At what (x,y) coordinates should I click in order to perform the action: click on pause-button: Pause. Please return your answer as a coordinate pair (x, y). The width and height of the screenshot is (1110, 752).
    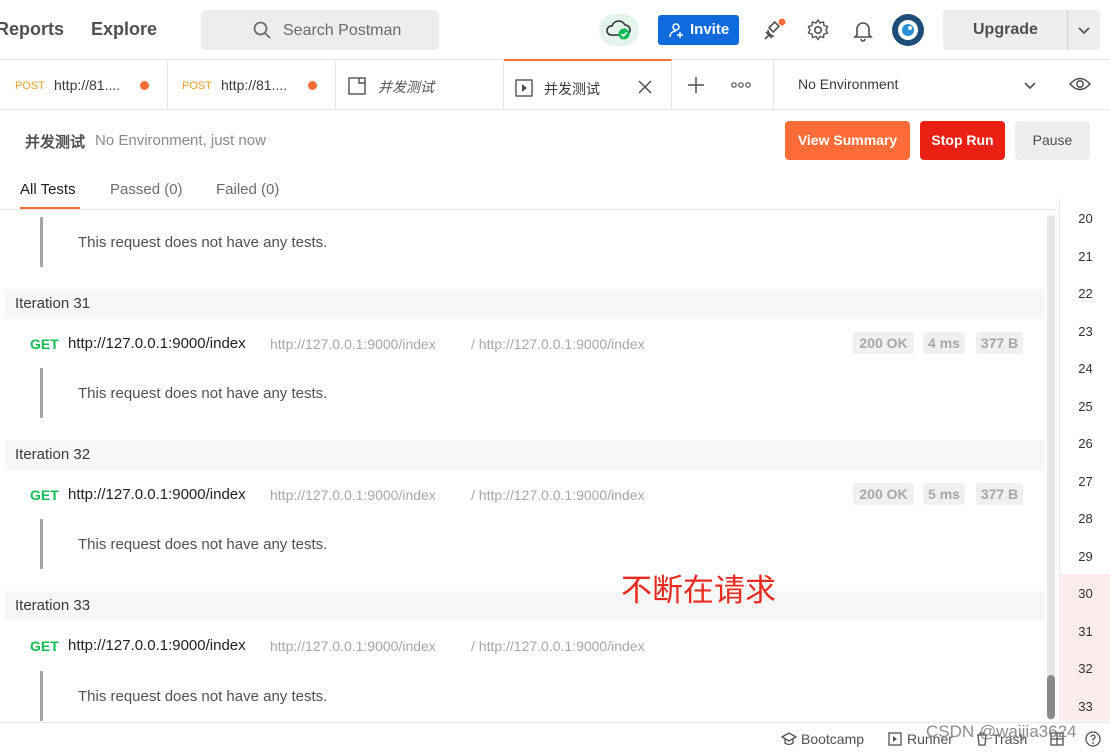
    Looking at the image, I should click on (1052, 140).